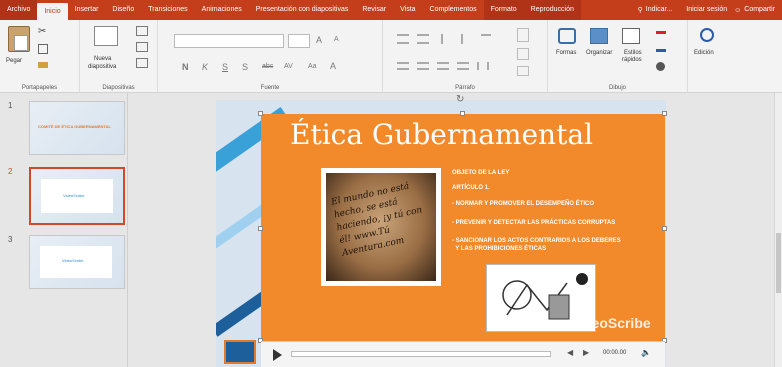 This screenshot has width=782, height=367. What do you see at coordinates (299, 41) in the screenshot?
I see `font-size-dropdown` at bounding box center [299, 41].